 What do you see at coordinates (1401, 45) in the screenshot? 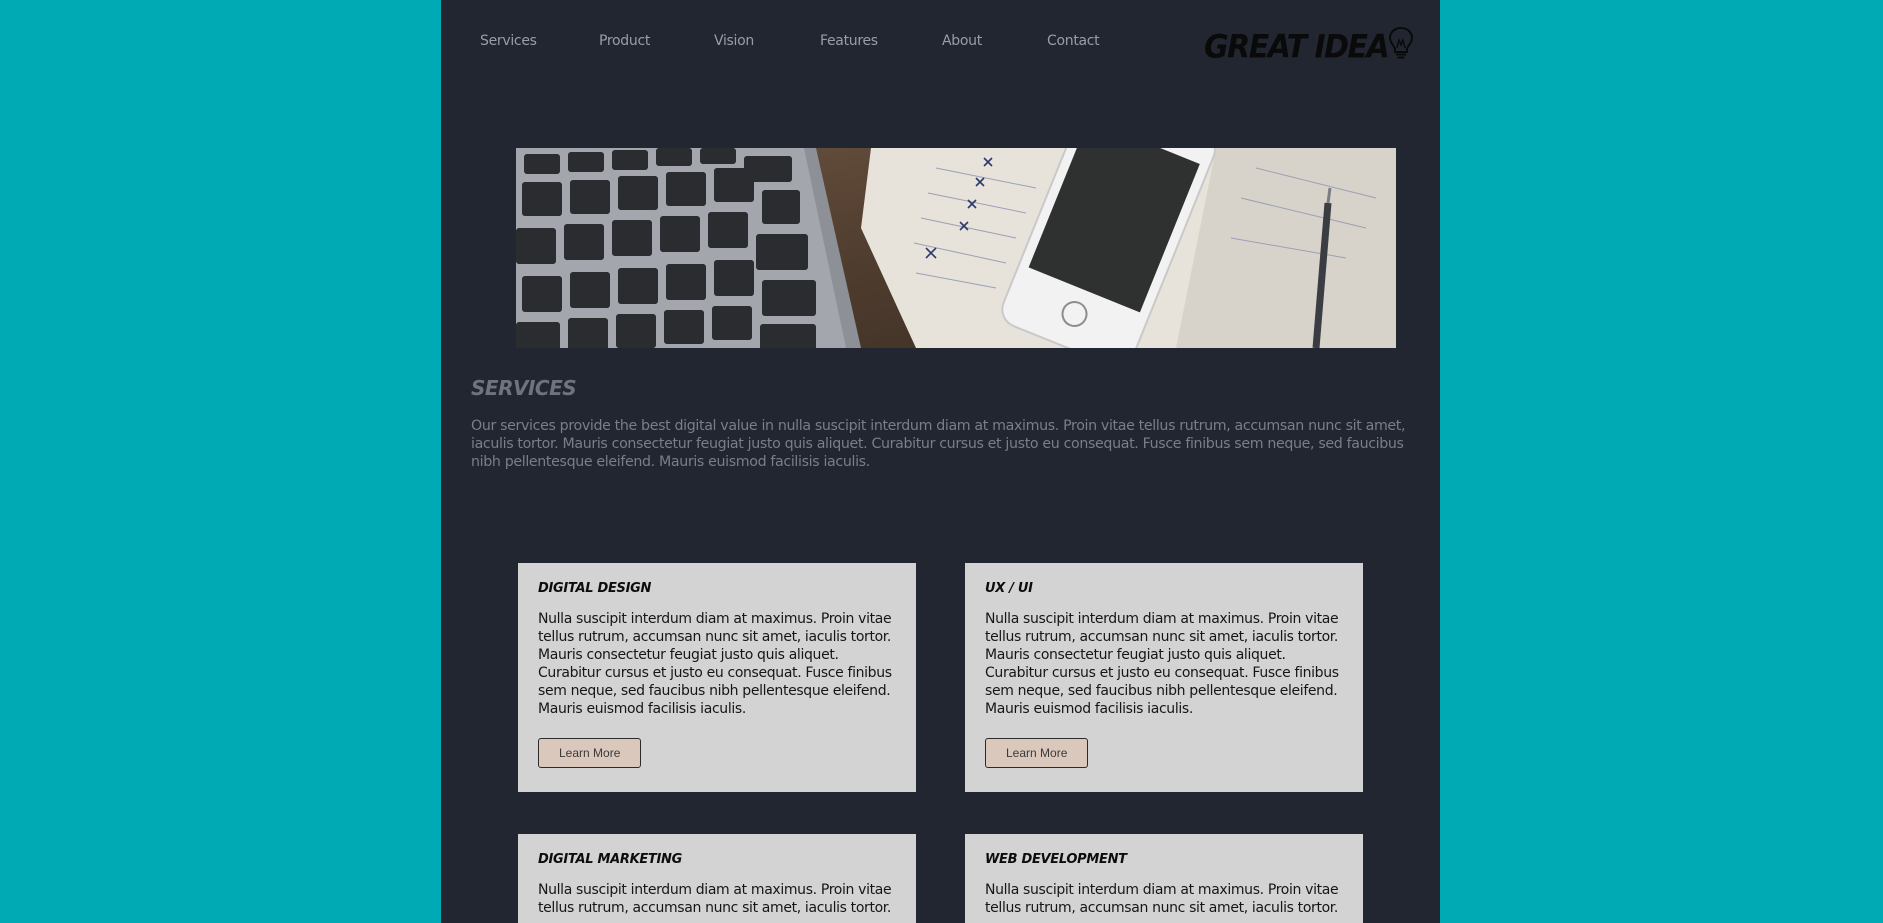
I see `lightbulb-icon` at bounding box center [1401, 45].